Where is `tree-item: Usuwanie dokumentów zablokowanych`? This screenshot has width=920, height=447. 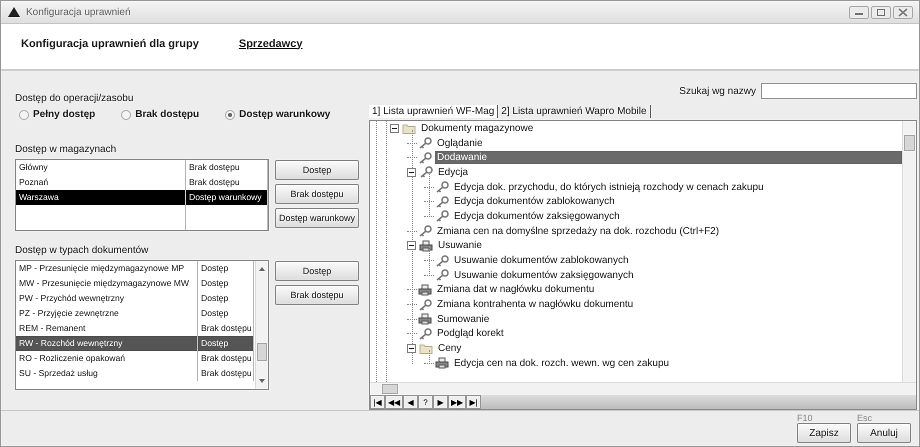
tree-item: Usuwanie dokumentów zablokowanych is located at coordinates (541, 261).